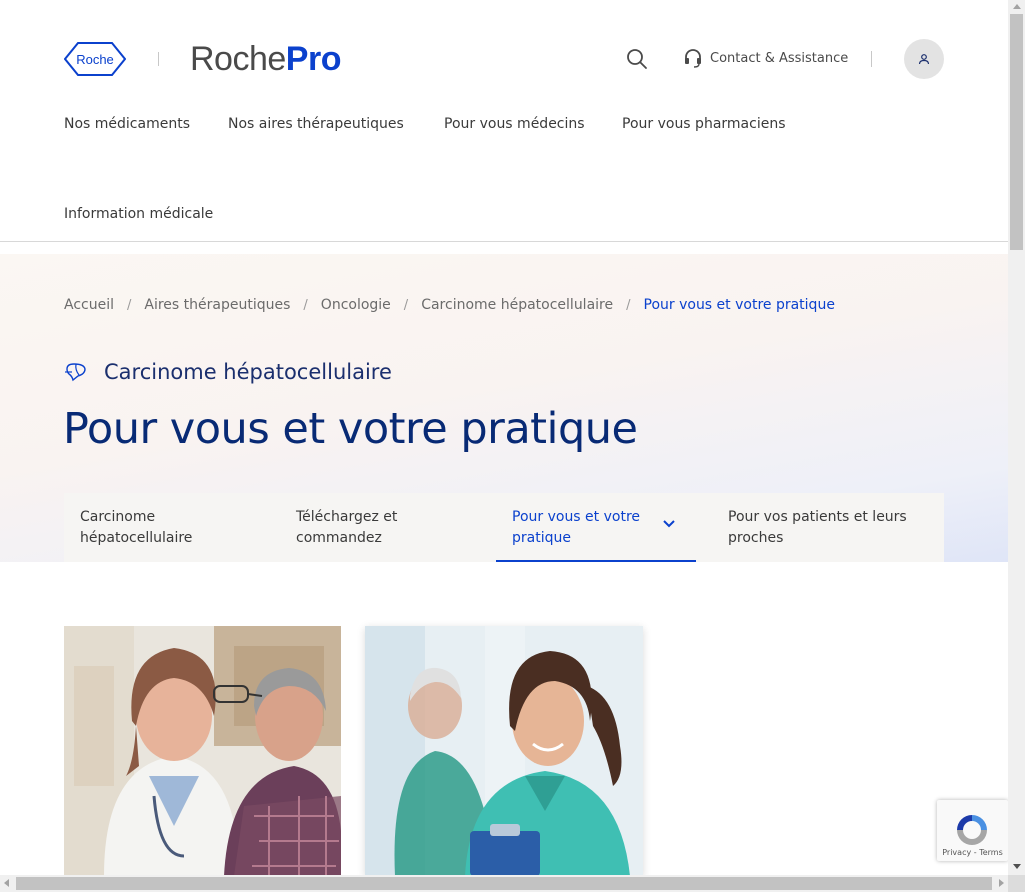 The width and height of the screenshot is (1025, 892). Describe the element at coordinates (576, 527) in the screenshot. I see `tab-pratique-label: Pour vous et votre pratique` at that location.